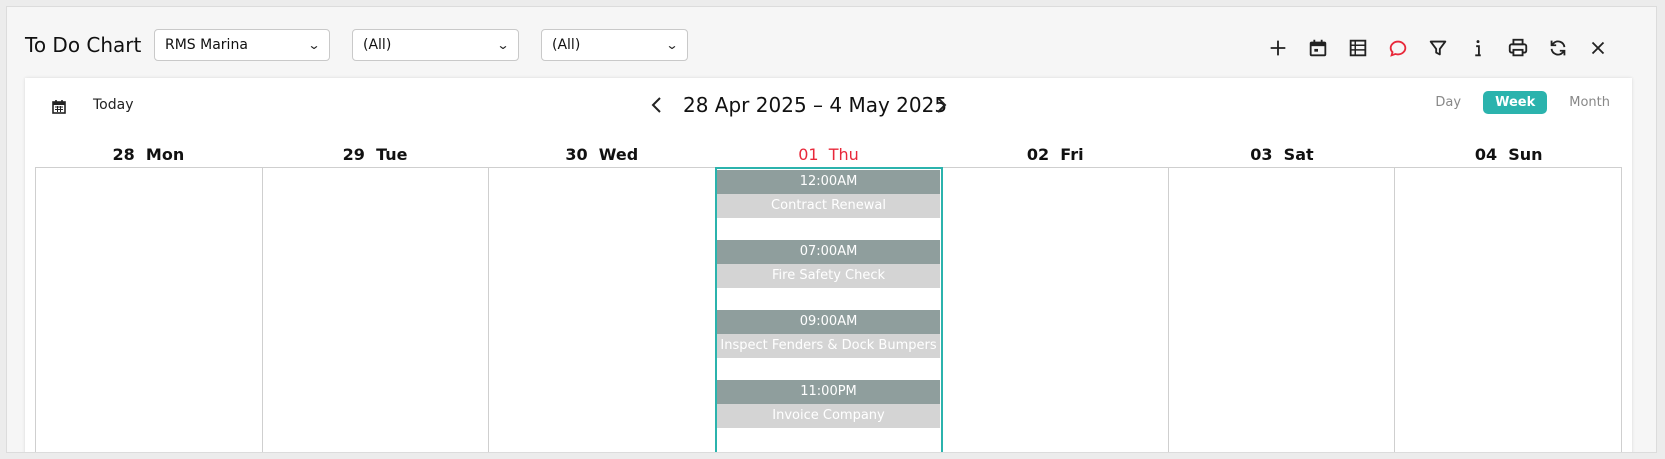 The width and height of the screenshot is (1665, 459). I want to click on event-time: 09:00AM, so click(828, 322).